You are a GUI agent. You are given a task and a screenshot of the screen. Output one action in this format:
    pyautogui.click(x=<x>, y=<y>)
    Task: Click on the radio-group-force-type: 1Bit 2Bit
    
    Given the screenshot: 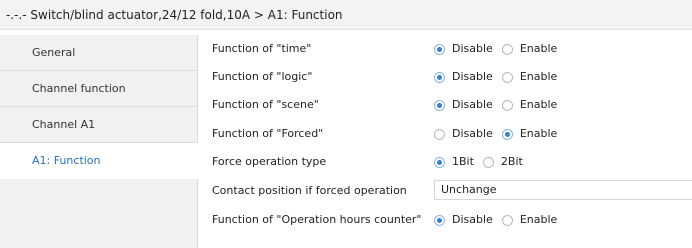 What is the action you would take?
    pyautogui.click(x=483, y=162)
    